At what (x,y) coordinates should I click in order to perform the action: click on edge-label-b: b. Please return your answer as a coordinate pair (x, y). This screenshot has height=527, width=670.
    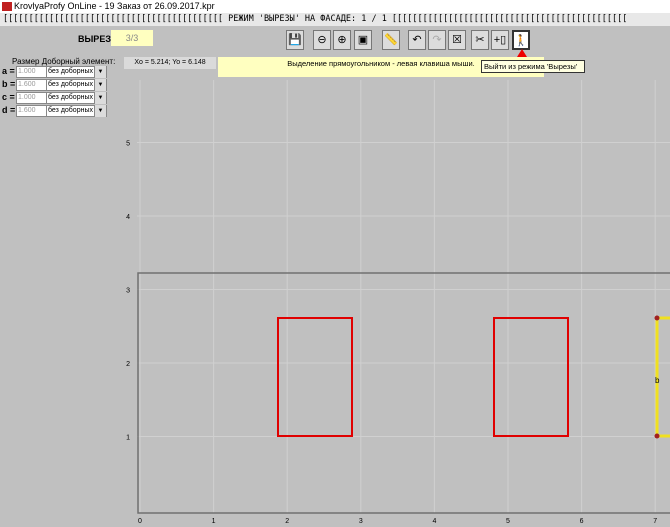
    Looking at the image, I should click on (657, 380).